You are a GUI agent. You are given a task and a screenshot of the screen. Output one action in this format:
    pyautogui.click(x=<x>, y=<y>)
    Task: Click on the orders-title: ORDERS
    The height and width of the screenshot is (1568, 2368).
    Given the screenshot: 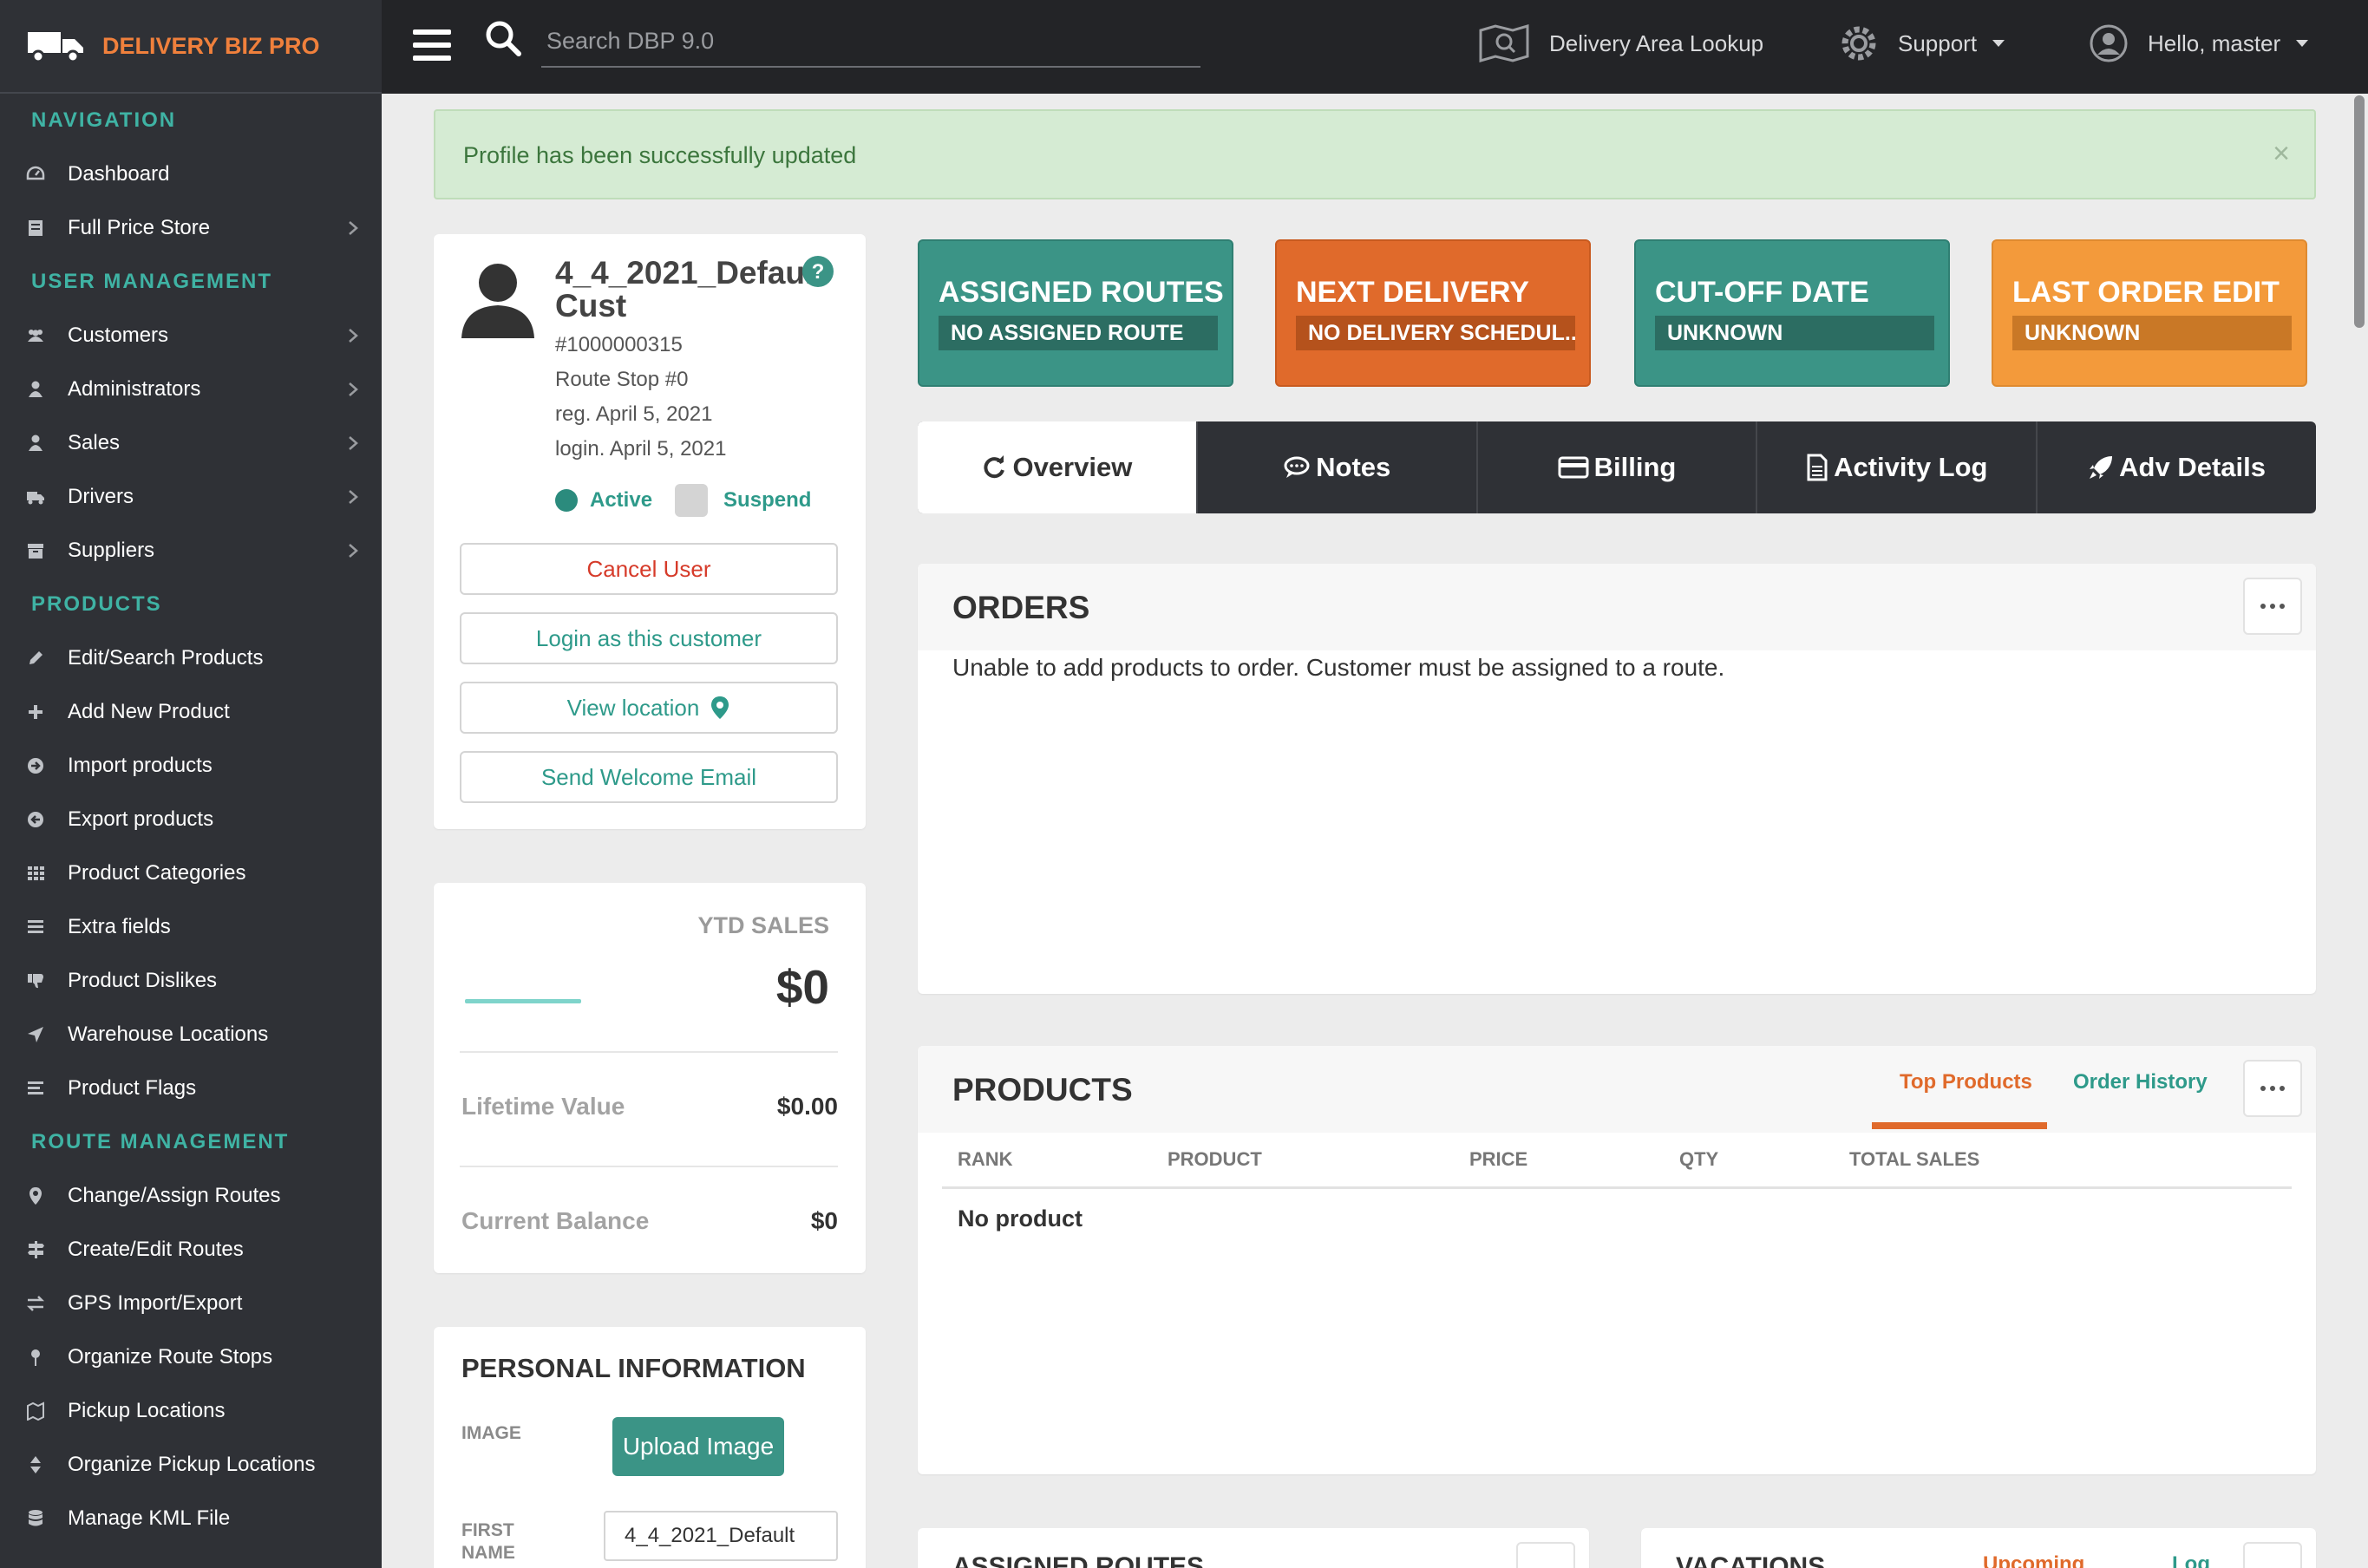 What is the action you would take?
    pyautogui.click(x=1021, y=608)
    